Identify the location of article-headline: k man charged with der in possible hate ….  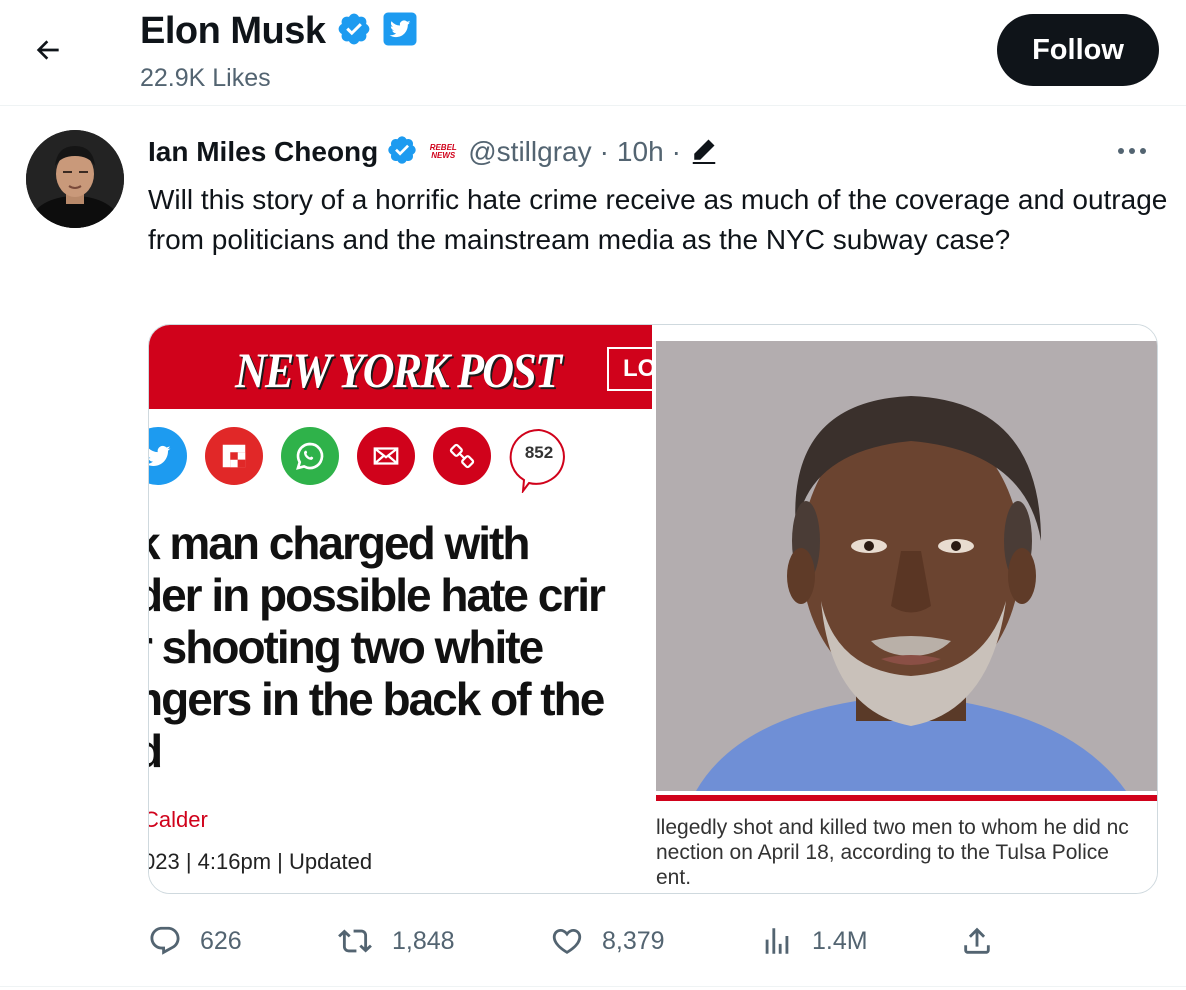
(400, 647).